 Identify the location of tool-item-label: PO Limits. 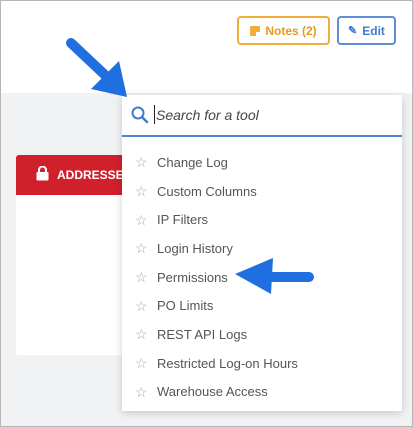
(185, 306).